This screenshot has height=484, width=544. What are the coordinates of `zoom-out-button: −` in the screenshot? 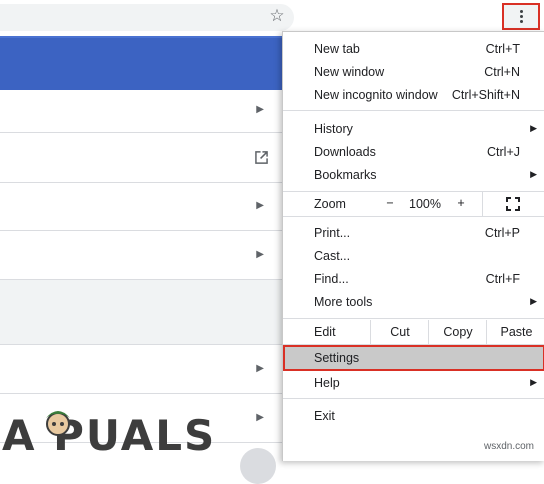 It's located at (390, 203).